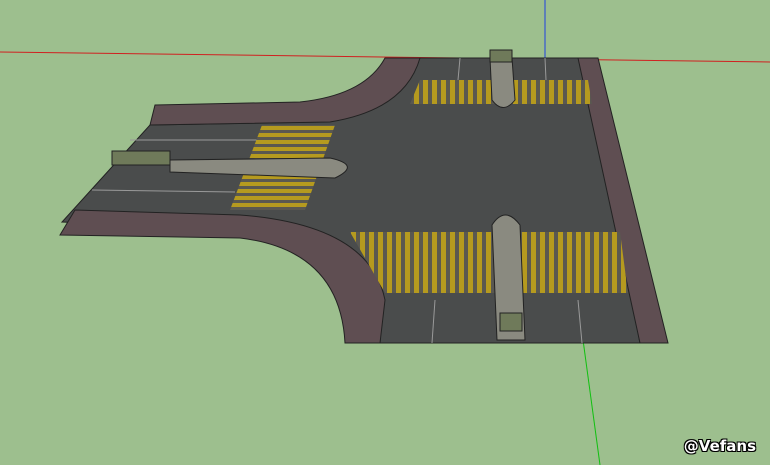 The height and width of the screenshot is (465, 770). Describe the element at coordinates (719, 446) in the screenshot. I see `watermark: @Vefans` at that location.